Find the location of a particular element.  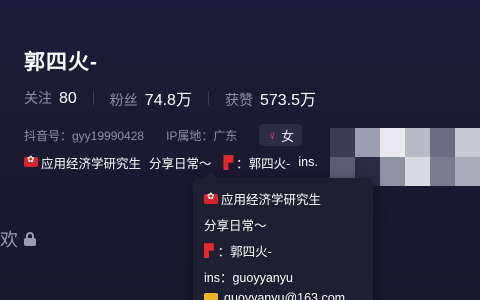

popover-line-3-text: 郭四火- is located at coordinates (251, 252).